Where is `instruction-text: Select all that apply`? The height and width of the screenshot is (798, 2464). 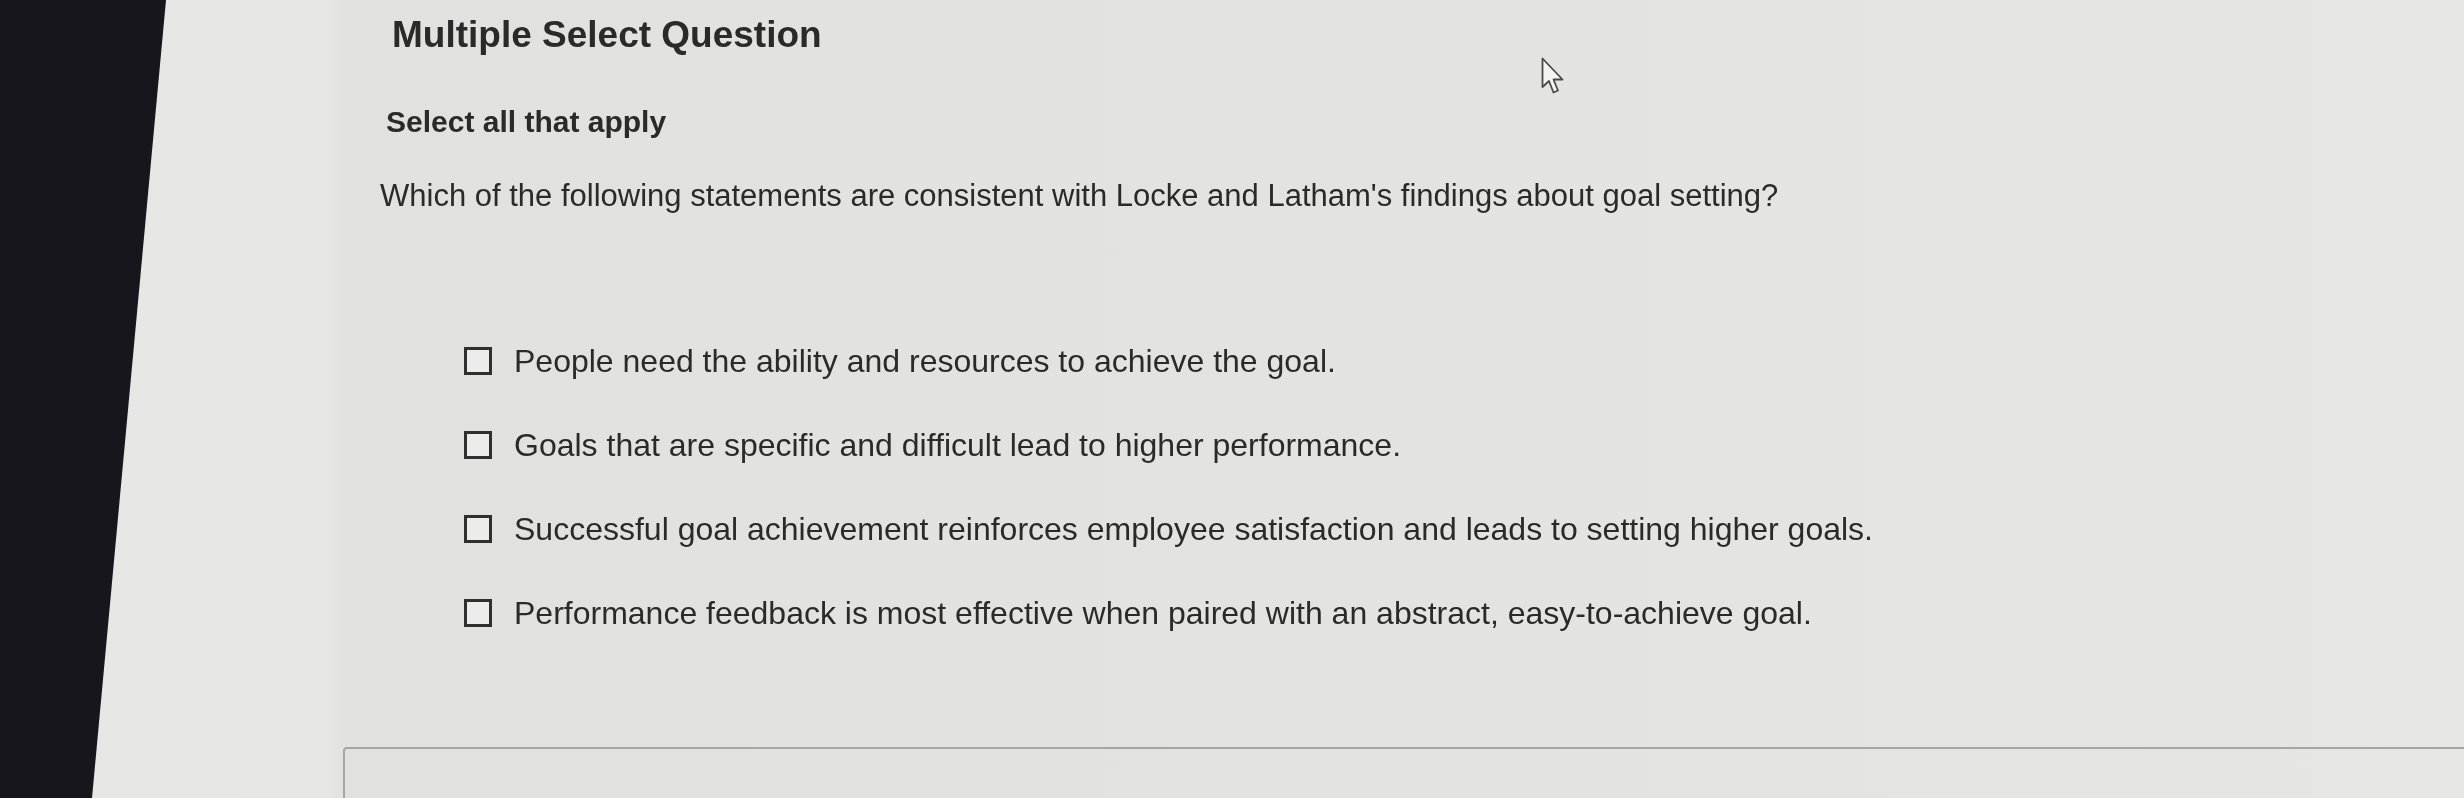 instruction-text: Select all that apply is located at coordinates (527, 122).